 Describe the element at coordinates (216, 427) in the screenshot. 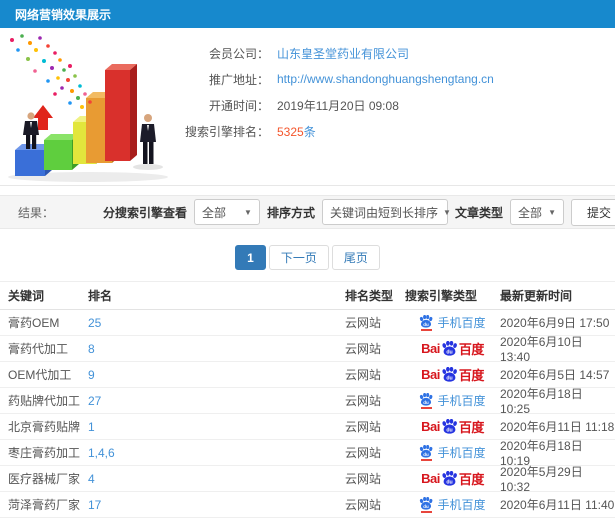

I see `rank-cell: 1` at that location.